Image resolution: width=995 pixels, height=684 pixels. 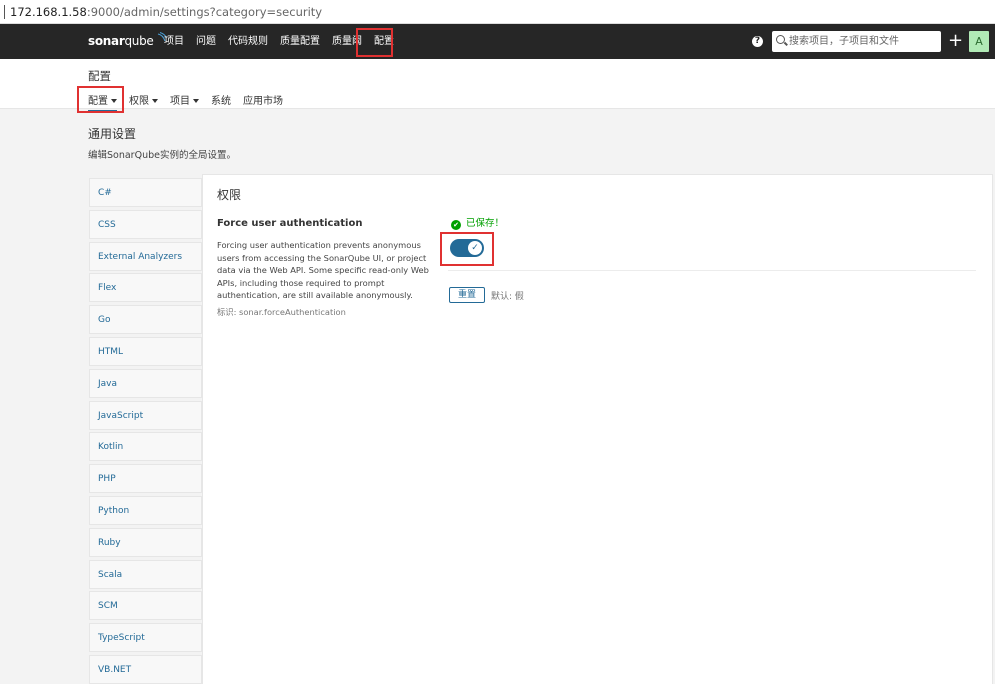 What do you see at coordinates (99, 76) in the screenshot?
I see `page-title: 配置` at bounding box center [99, 76].